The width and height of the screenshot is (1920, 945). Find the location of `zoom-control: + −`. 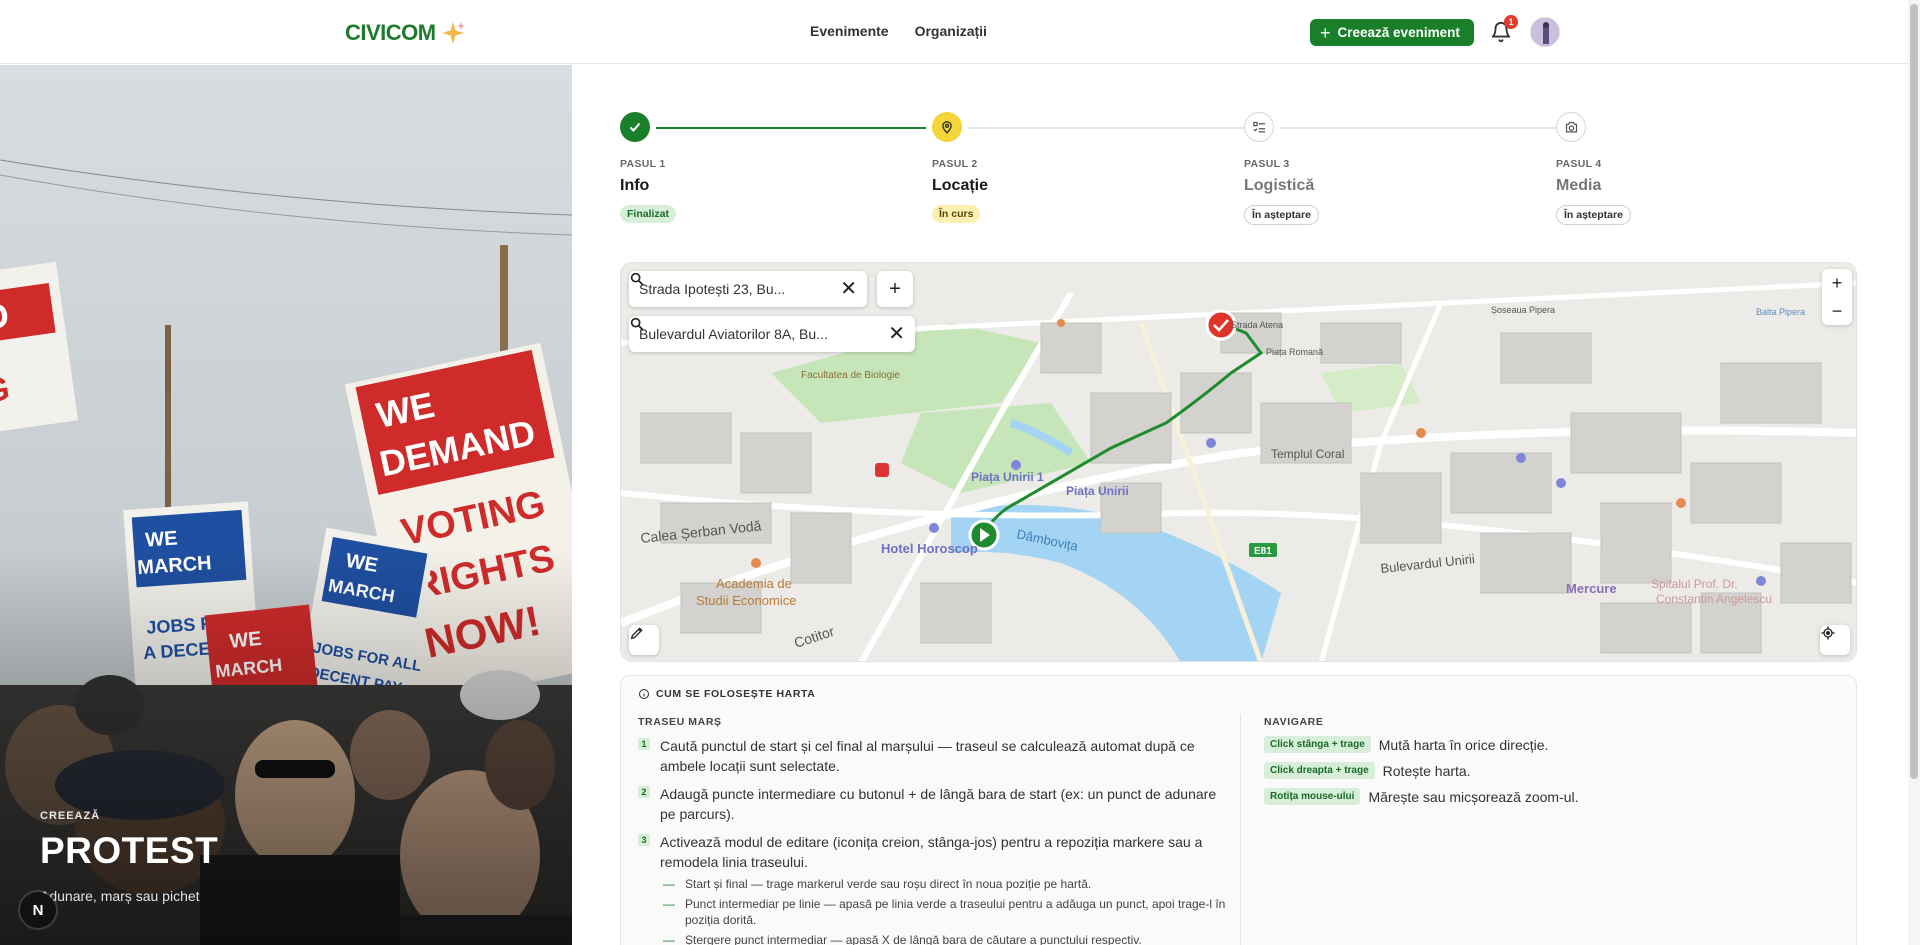

zoom-control: + − is located at coordinates (1837, 297).